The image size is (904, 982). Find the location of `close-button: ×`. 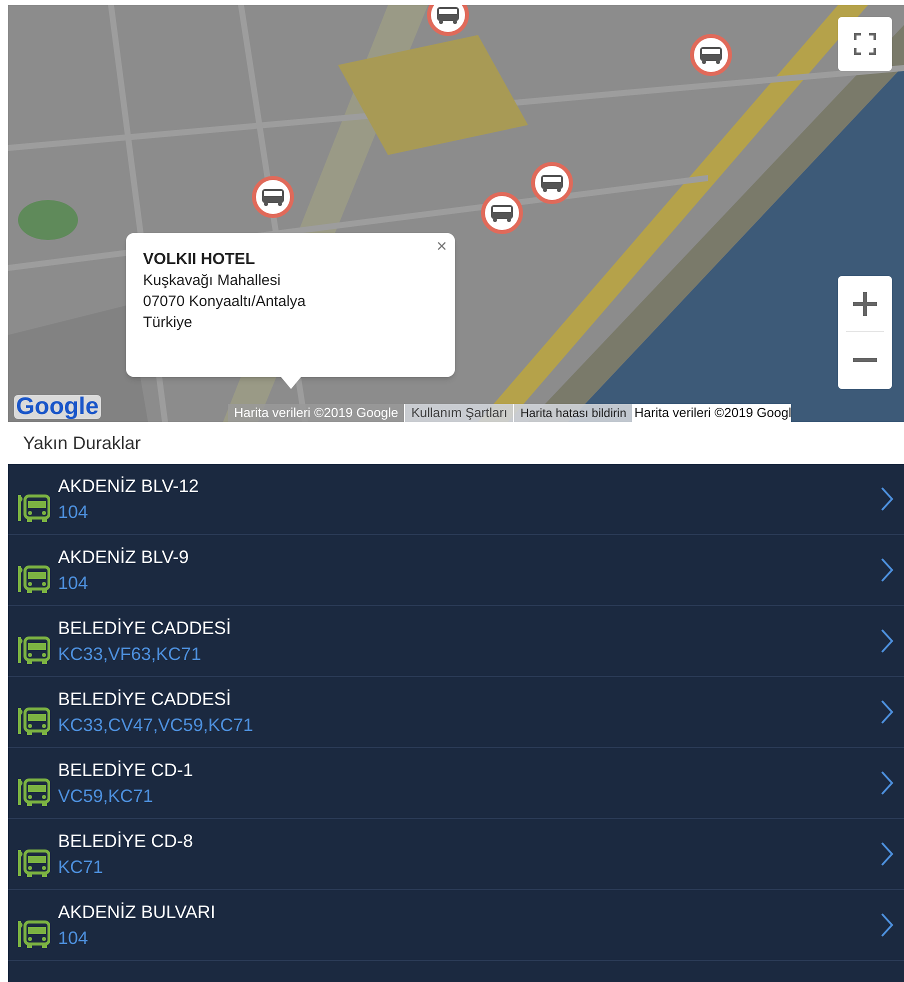

close-button: × is located at coordinates (441, 246).